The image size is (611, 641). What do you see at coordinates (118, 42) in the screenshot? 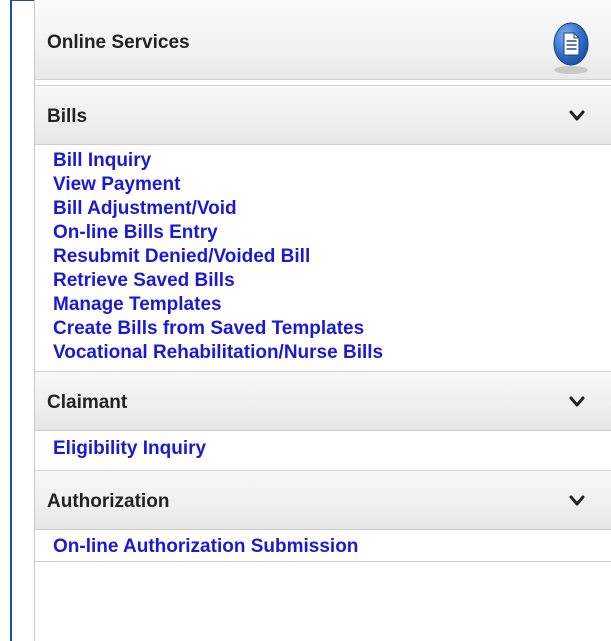
I see `panel-title: Online Services` at bounding box center [118, 42].